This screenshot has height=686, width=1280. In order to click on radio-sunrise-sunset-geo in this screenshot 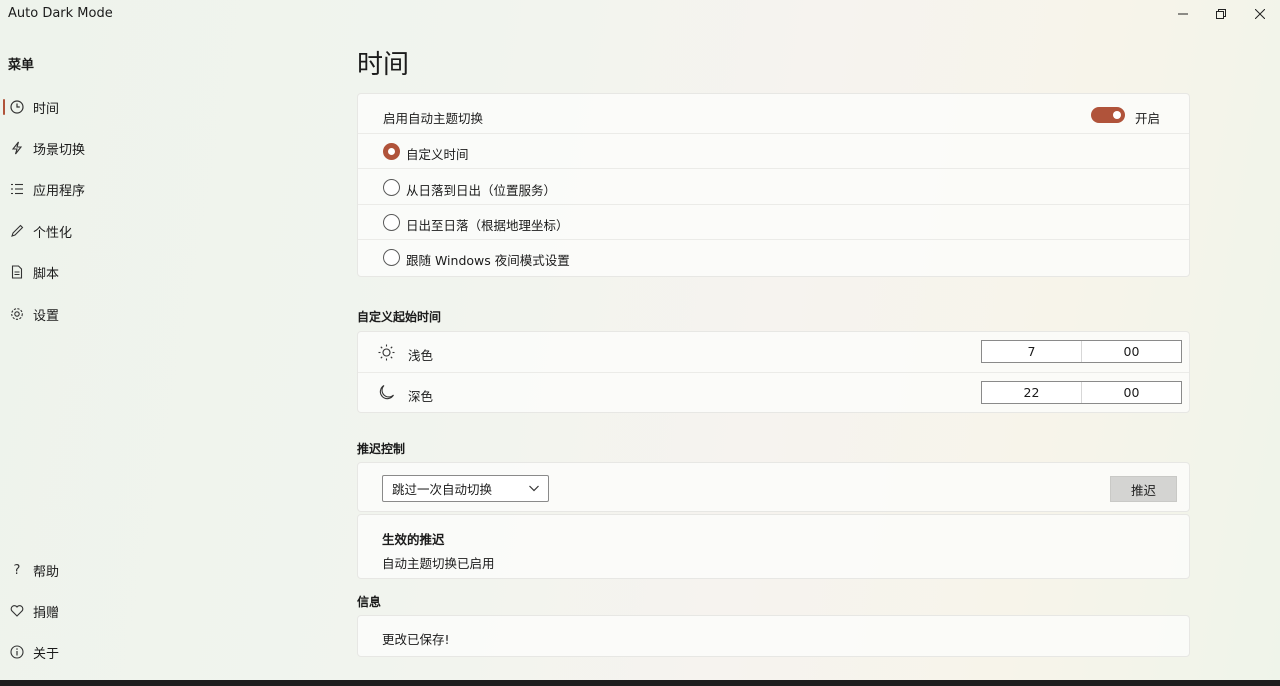, I will do `click(391, 222)`.